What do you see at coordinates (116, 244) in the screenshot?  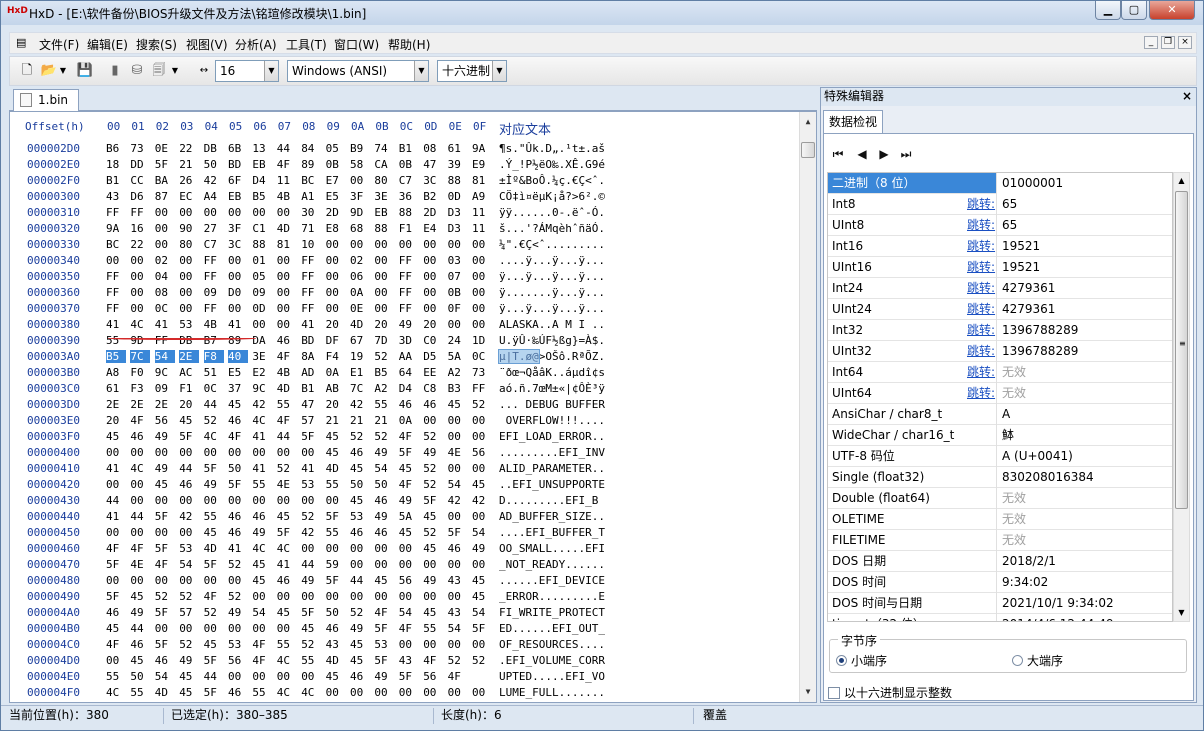 I see `hex-byte: BC` at bounding box center [116, 244].